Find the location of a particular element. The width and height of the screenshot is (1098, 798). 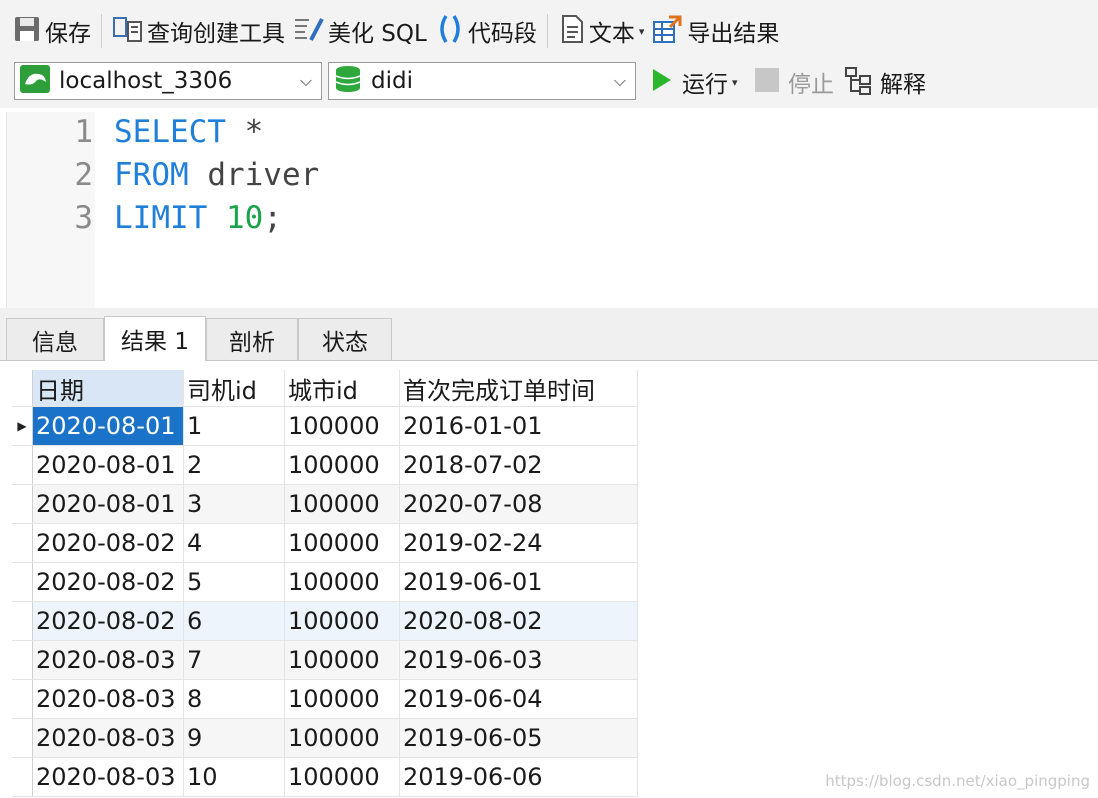

text-button: 文本 ▾ is located at coordinates (601, 31).